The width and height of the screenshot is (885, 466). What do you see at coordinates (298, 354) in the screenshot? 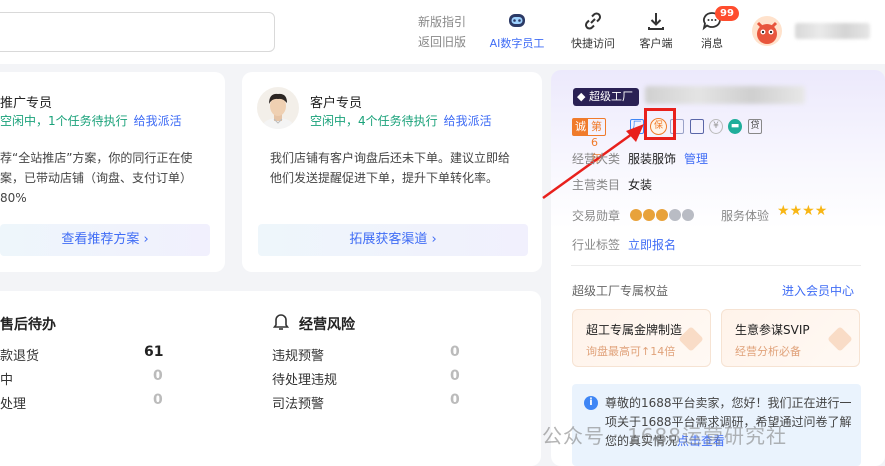
I see `risk-row: 违规预警` at bounding box center [298, 354].